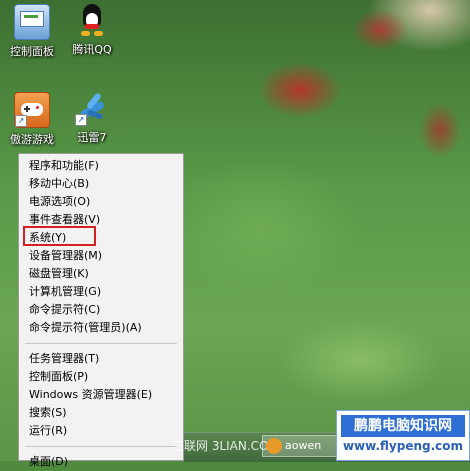  What do you see at coordinates (32, 139) in the screenshot?
I see `desktop-icon-label: 傲游游戏` at bounding box center [32, 139].